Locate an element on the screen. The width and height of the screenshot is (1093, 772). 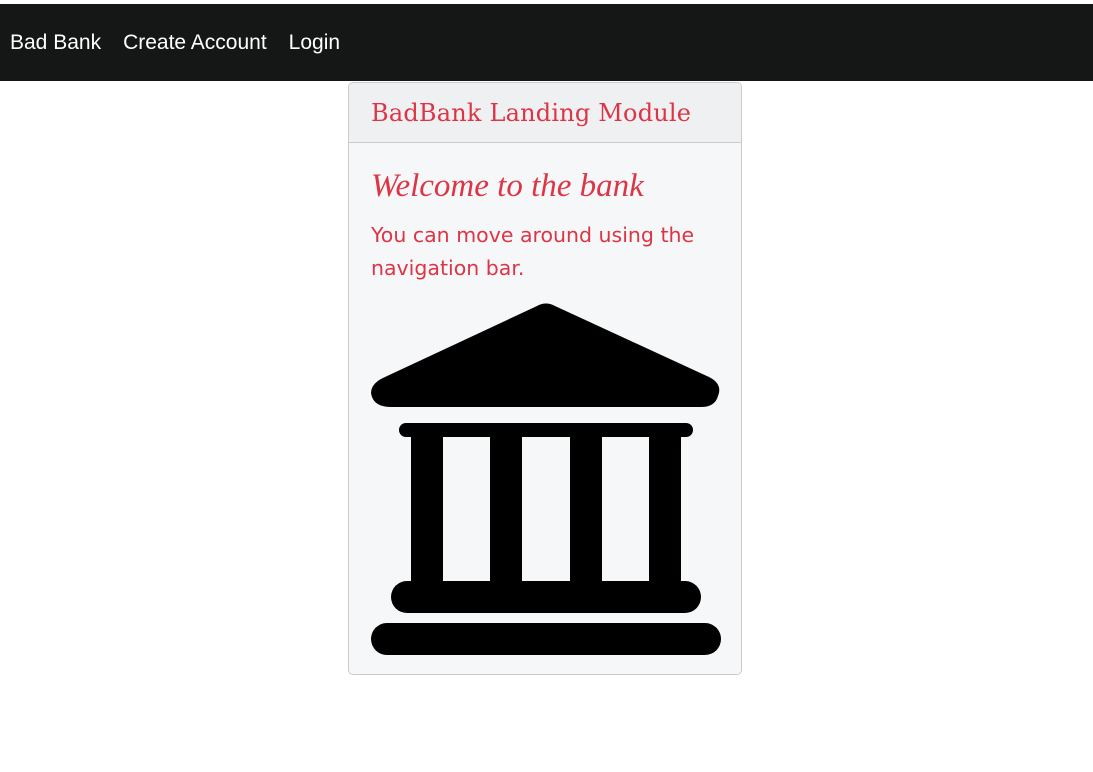
navbar: Bad Bank Create Account Login is located at coordinates (546, 42).